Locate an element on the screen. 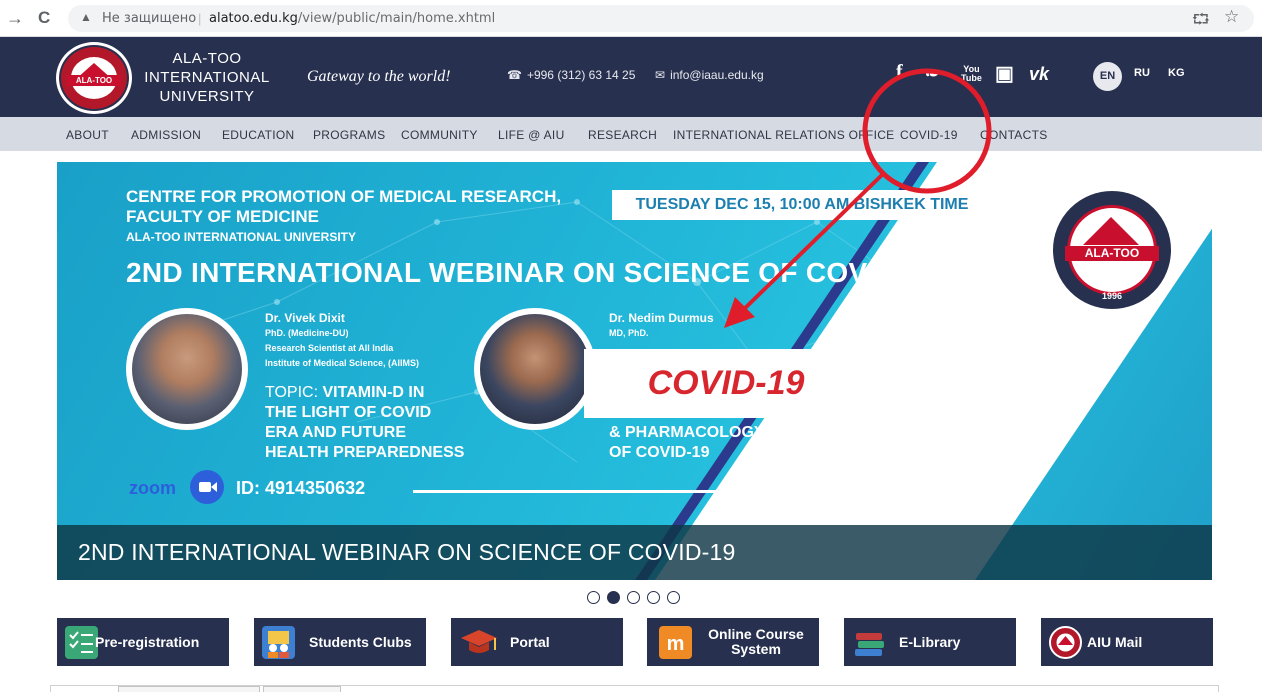 This screenshot has height=692, width=1262. topic-line3: ERA AND FUTURE is located at coordinates (336, 432).